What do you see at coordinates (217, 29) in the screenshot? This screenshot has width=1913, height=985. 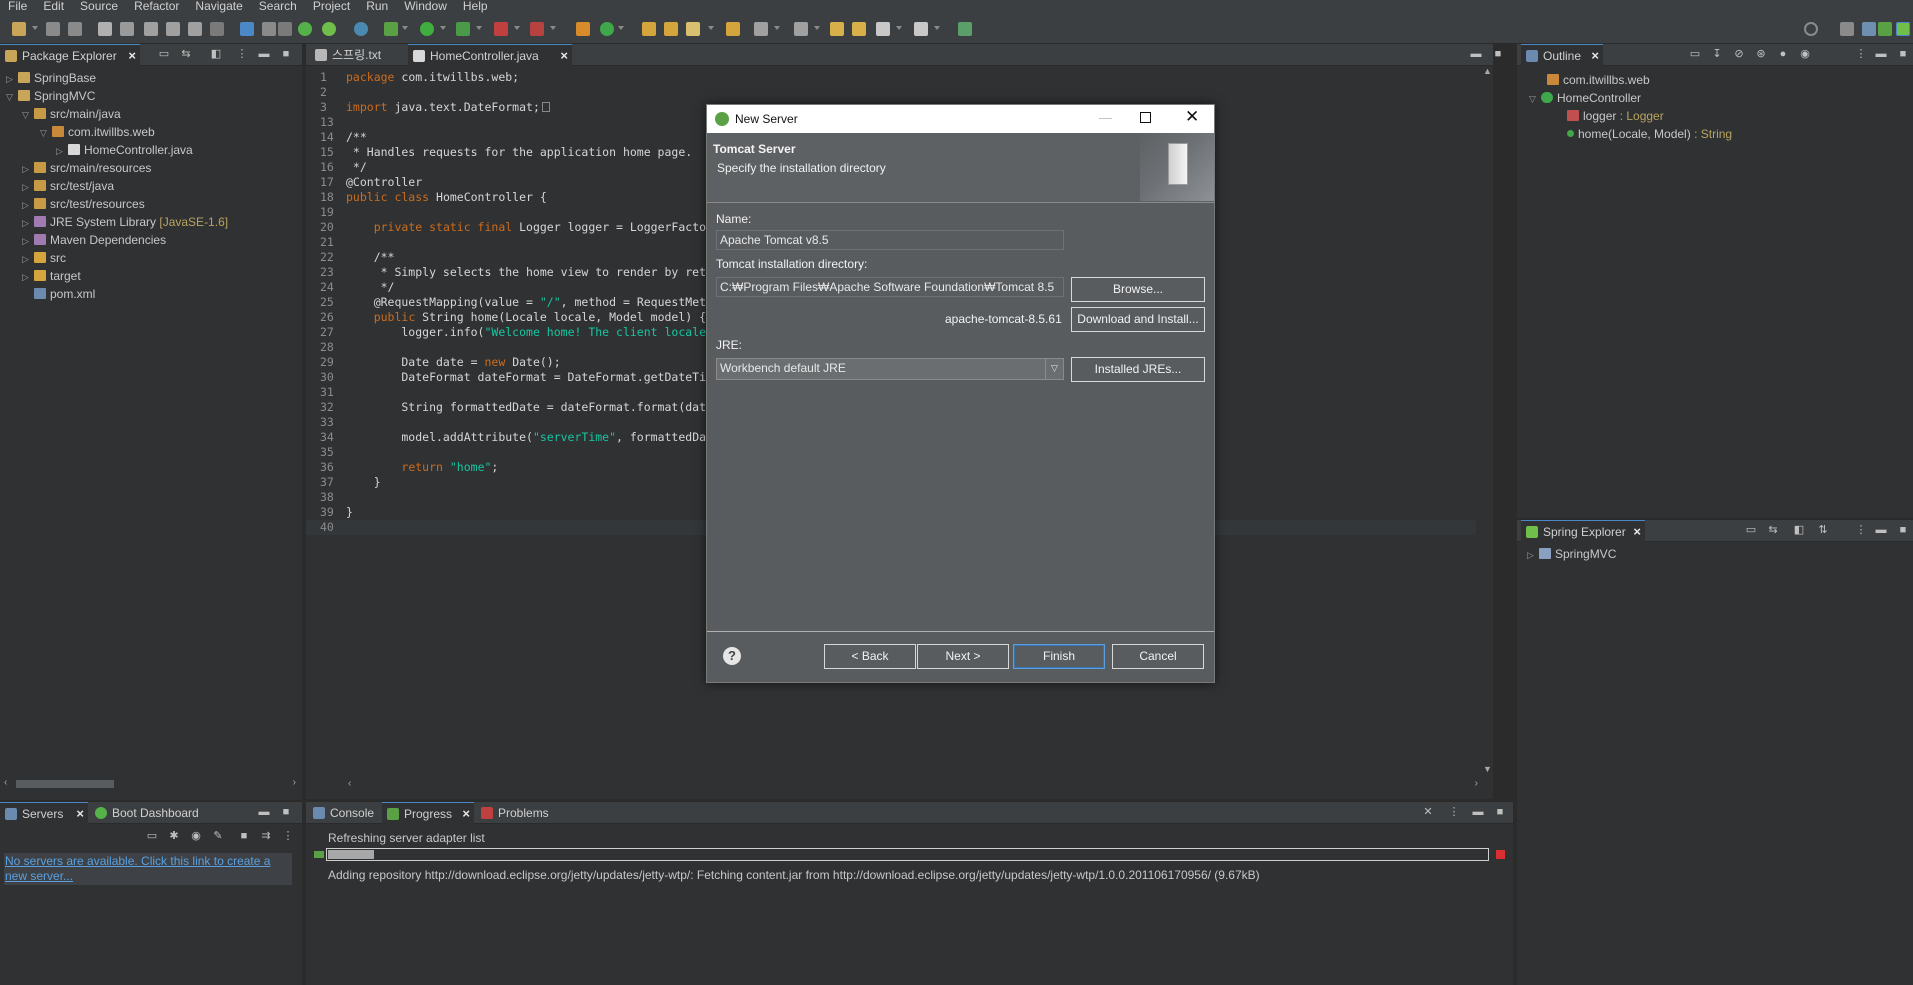 I see `pilcrow-icon` at bounding box center [217, 29].